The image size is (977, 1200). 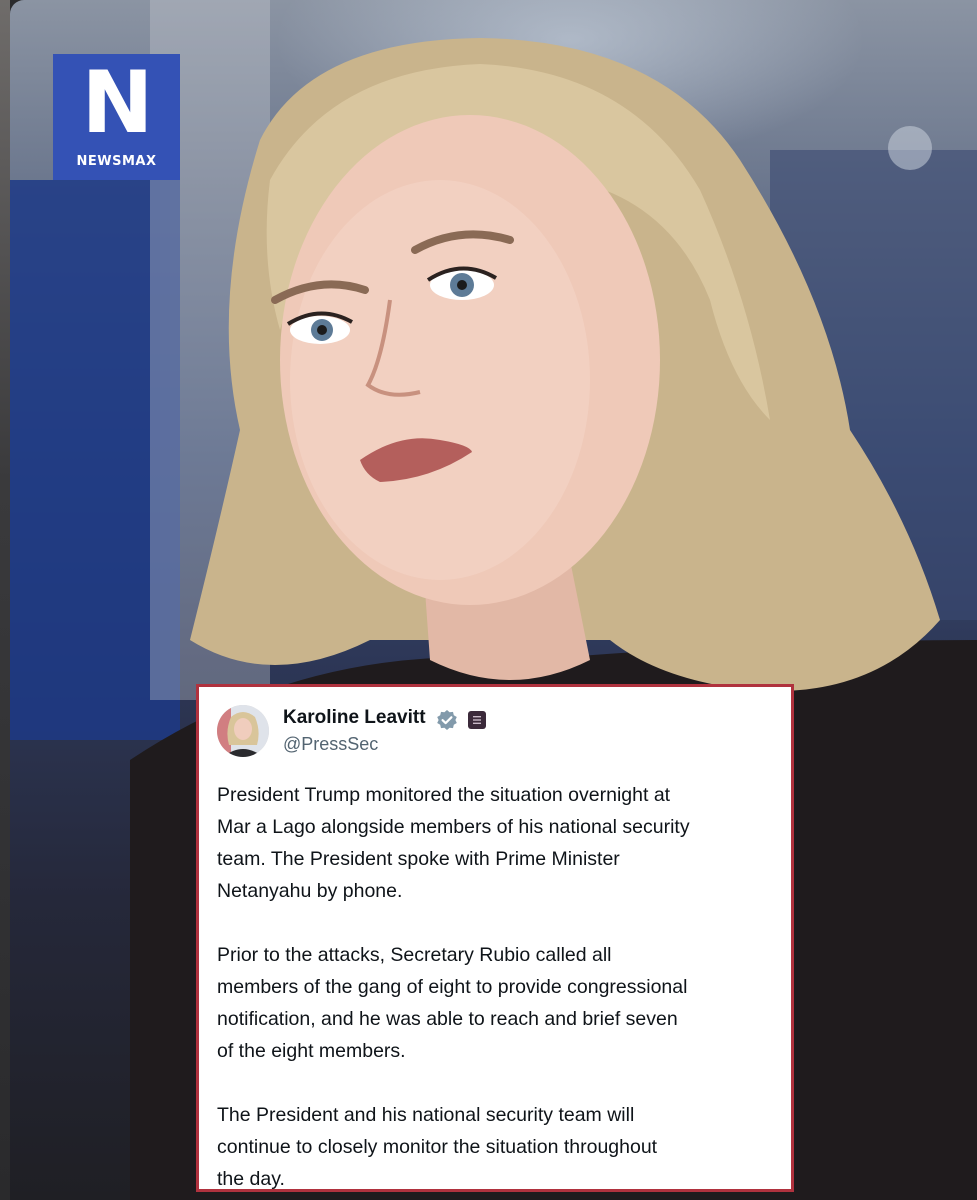 I want to click on government-affiliation-icon, so click(x=477, y=720).